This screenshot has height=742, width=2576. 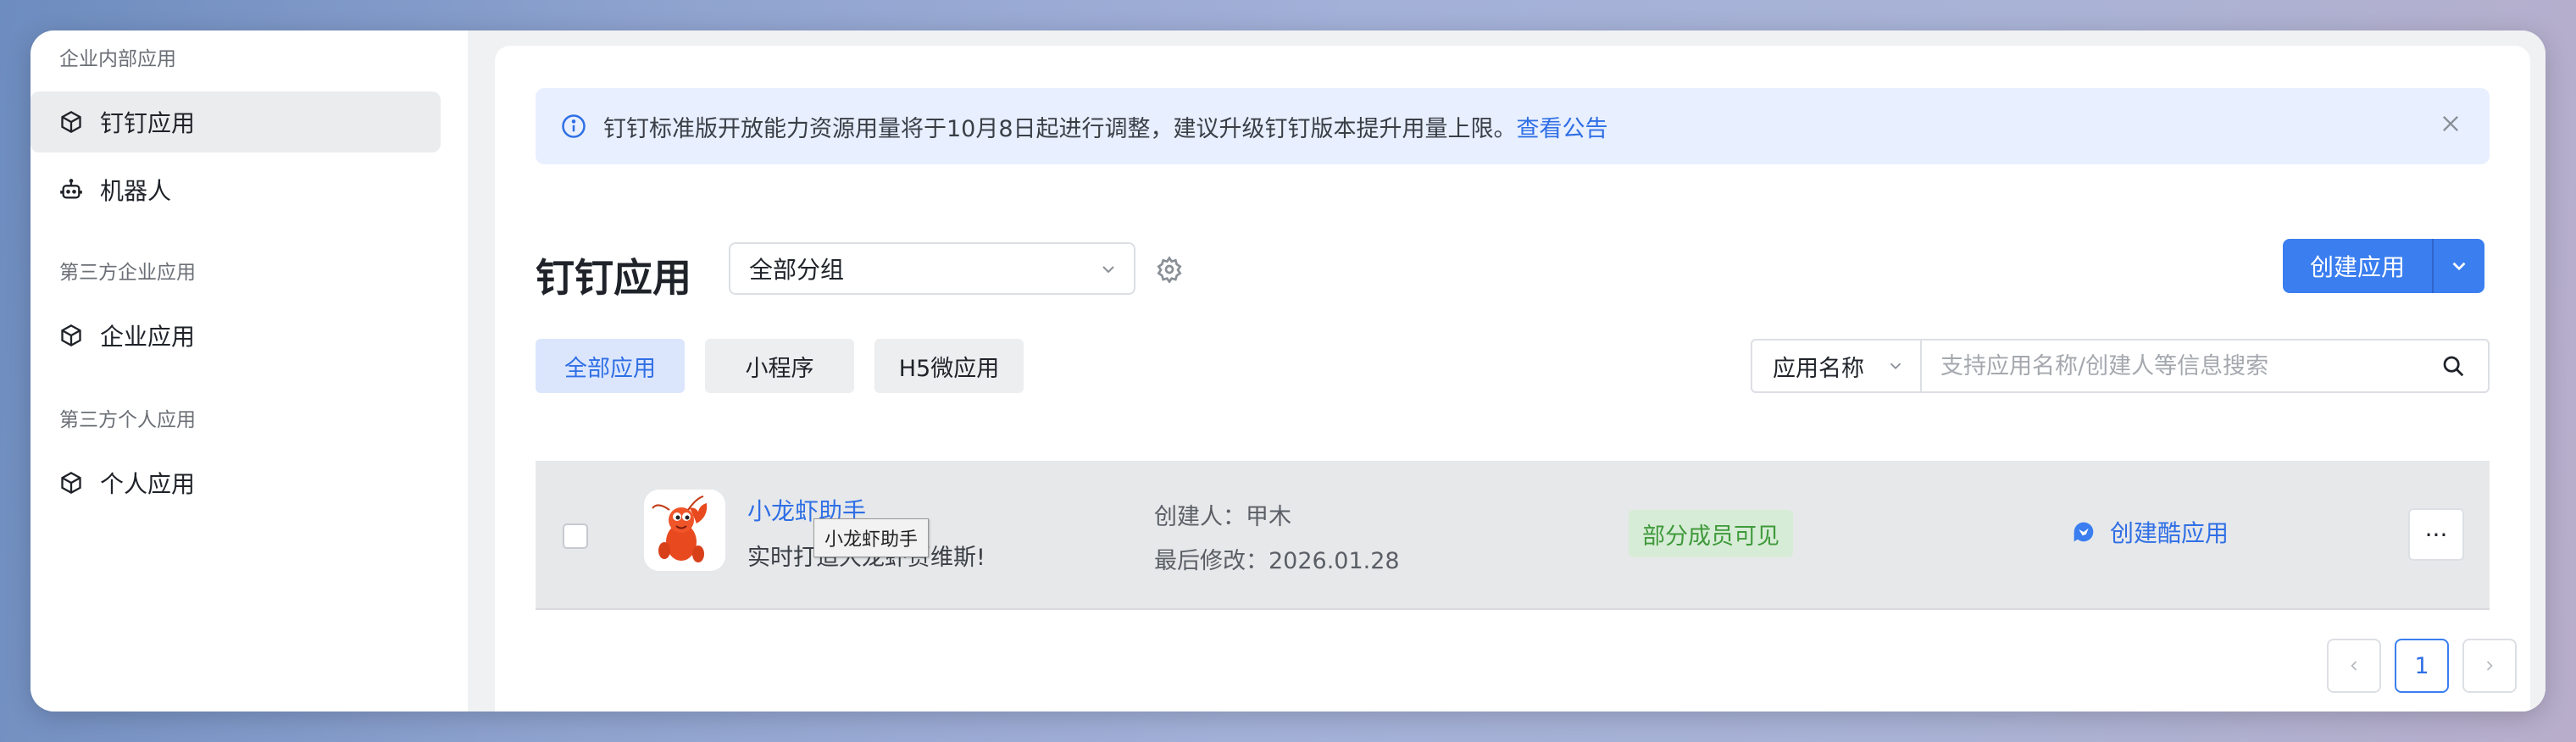 I want to click on pagination-prev-button, so click(x=2354, y=666).